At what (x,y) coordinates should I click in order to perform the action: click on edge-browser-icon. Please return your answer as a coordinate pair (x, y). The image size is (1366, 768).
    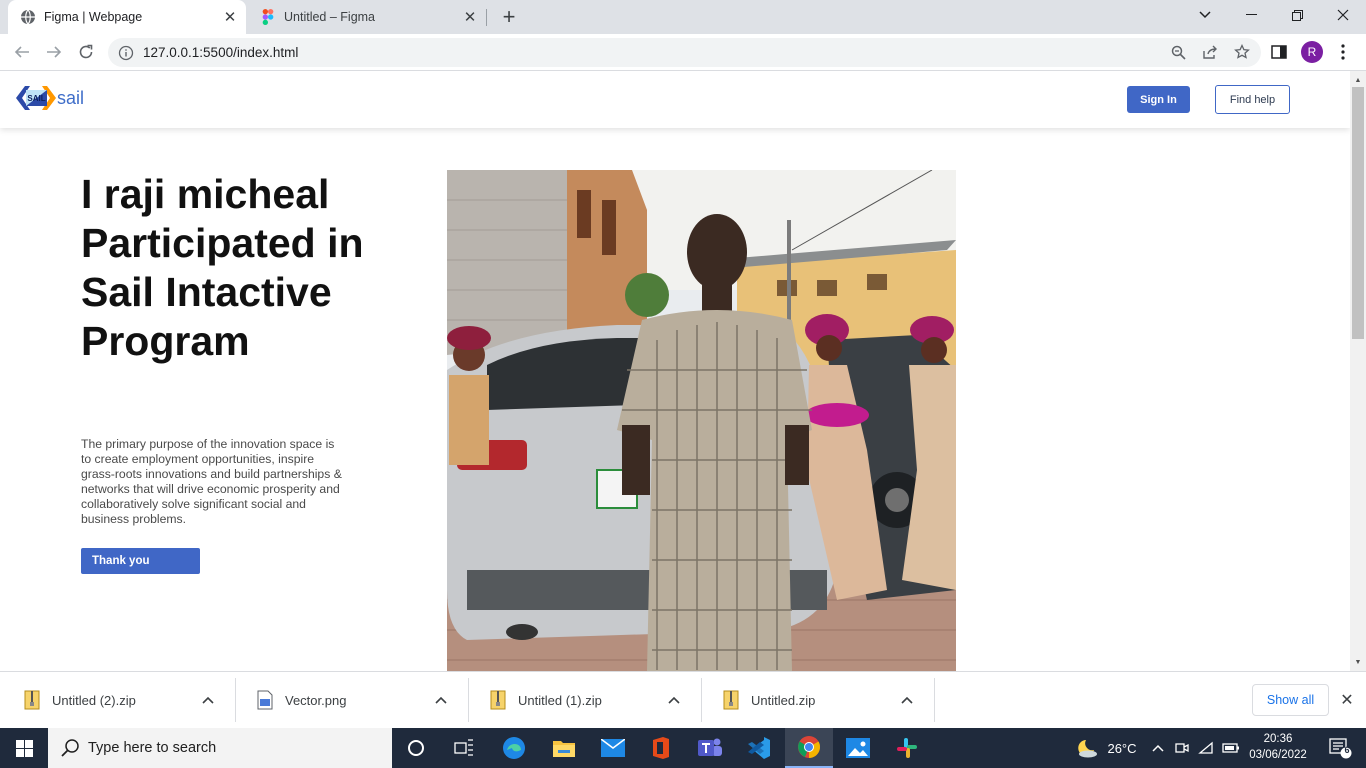
    Looking at the image, I should click on (514, 748).